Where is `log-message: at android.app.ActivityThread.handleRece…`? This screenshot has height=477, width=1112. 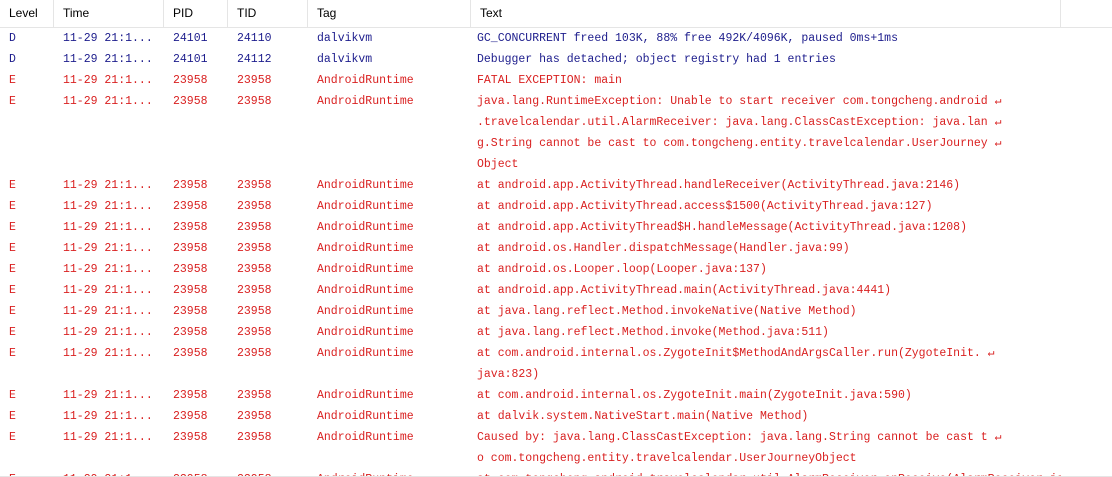 log-message: at android.app.ActivityThread.handleRece… is located at coordinates (766, 185).